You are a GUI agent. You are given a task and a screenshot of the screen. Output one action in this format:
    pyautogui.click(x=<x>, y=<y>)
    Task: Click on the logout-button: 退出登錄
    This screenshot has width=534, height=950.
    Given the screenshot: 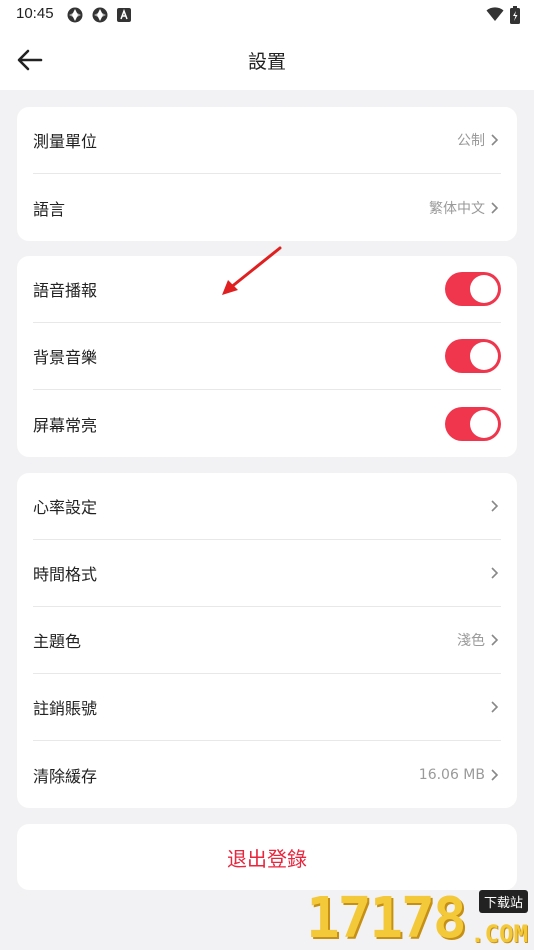 What is the action you would take?
    pyautogui.click(x=267, y=857)
    